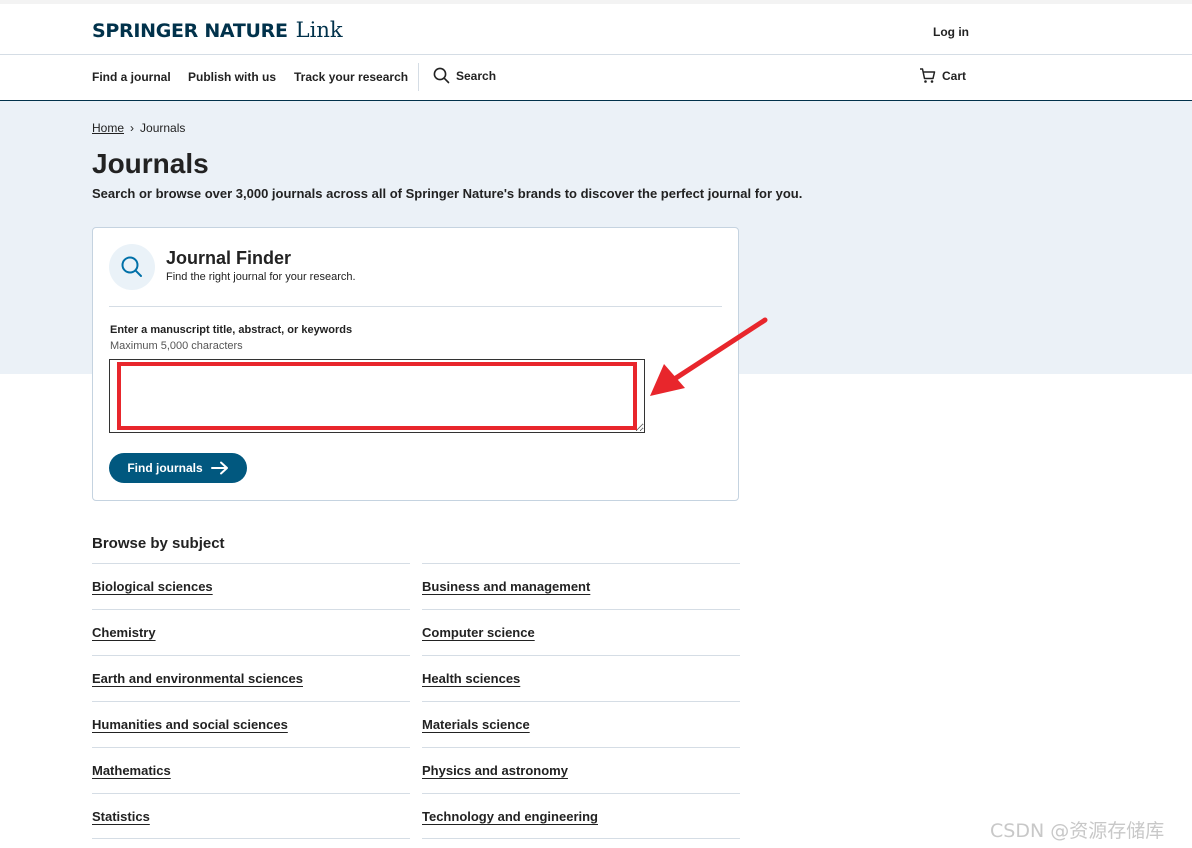 This screenshot has width=1192, height=848. Describe the element at coordinates (377, 396) in the screenshot. I see `manuscript-input` at that location.